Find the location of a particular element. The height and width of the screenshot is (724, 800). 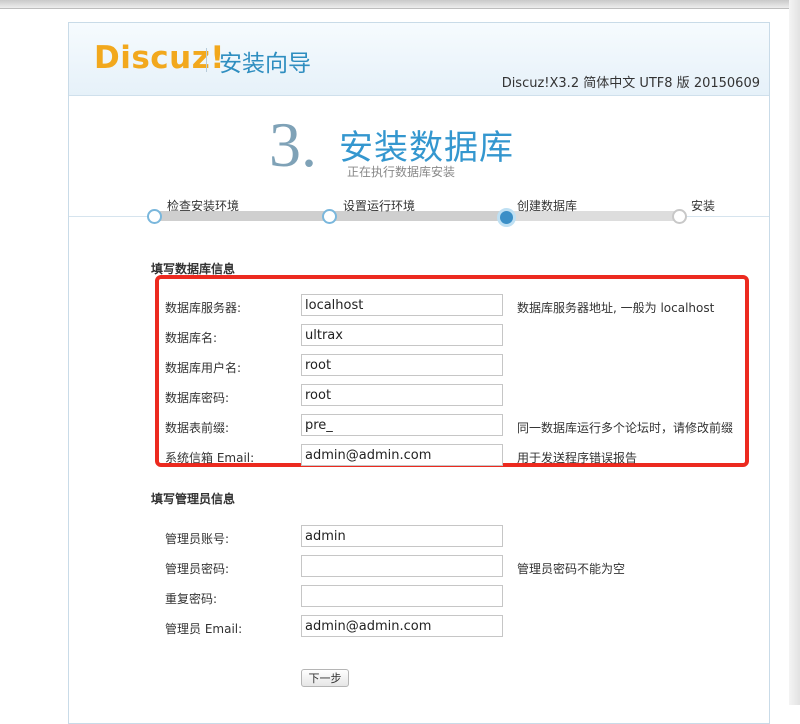

admin-password-input is located at coordinates (402, 566).